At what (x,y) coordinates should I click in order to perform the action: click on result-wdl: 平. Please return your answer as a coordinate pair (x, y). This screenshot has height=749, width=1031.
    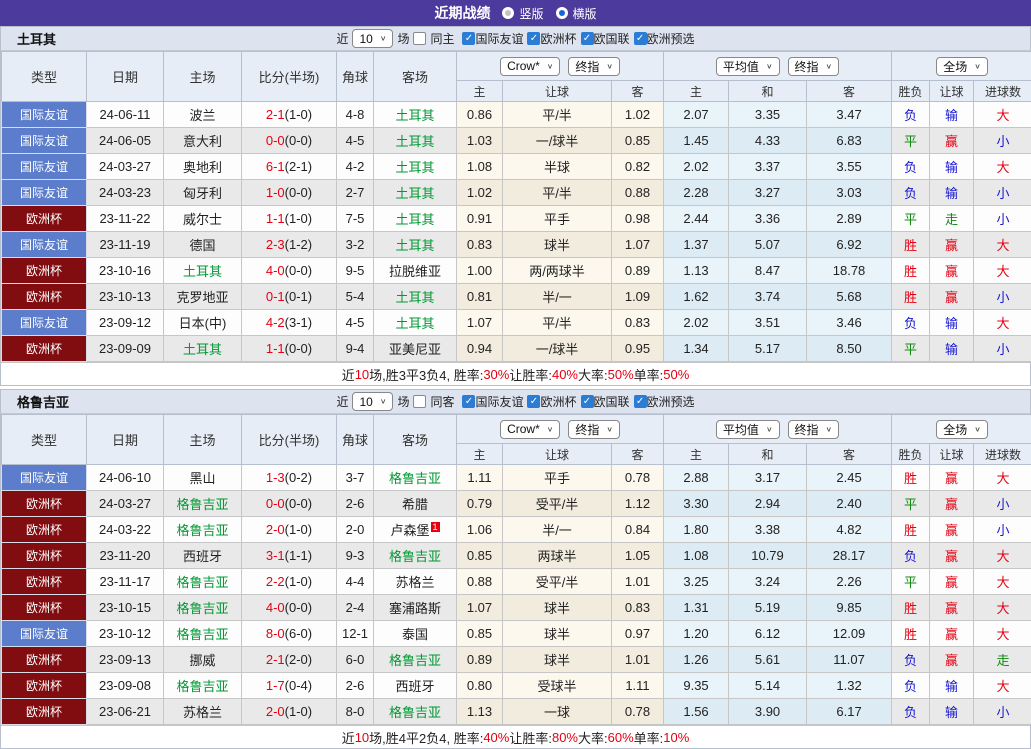
    Looking at the image, I should click on (911, 219).